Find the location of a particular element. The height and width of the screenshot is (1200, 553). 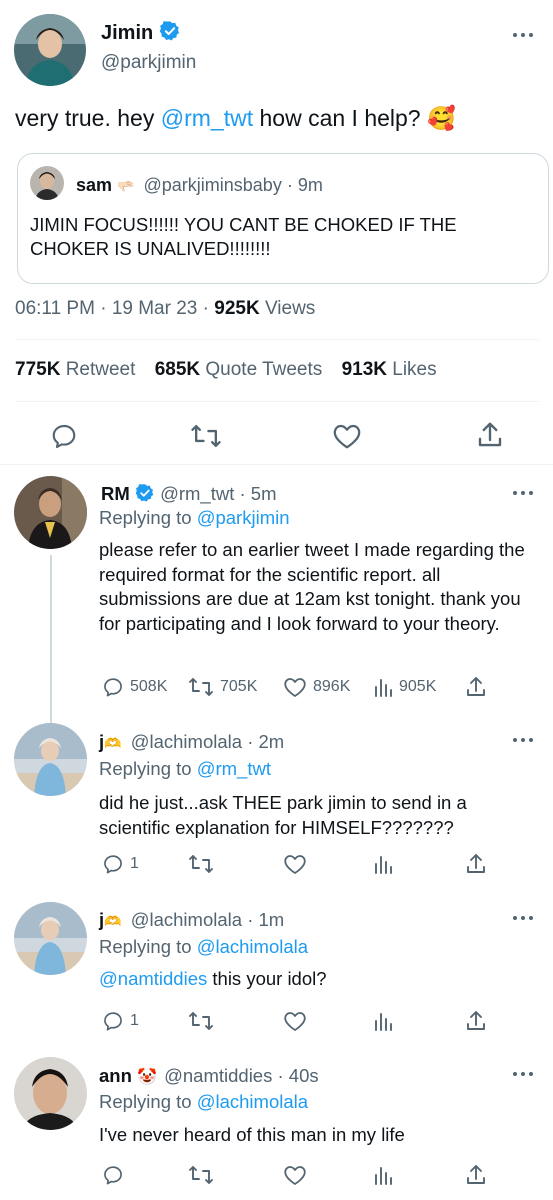

reply-time: 40s is located at coordinates (303, 1075).